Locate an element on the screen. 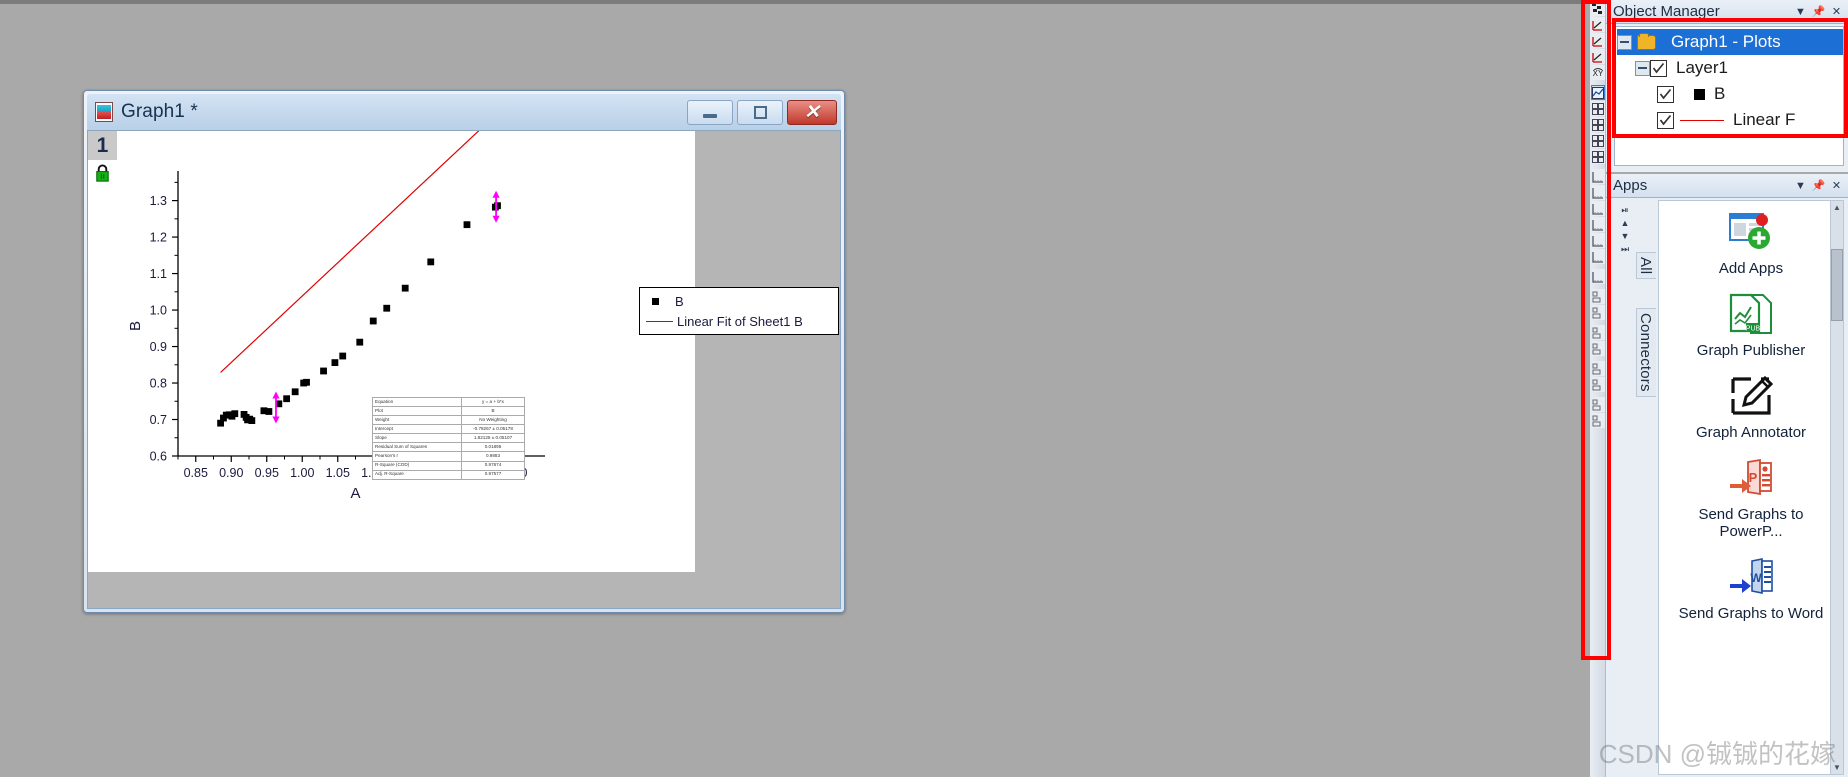  close-button: ✕ is located at coordinates (812, 112).